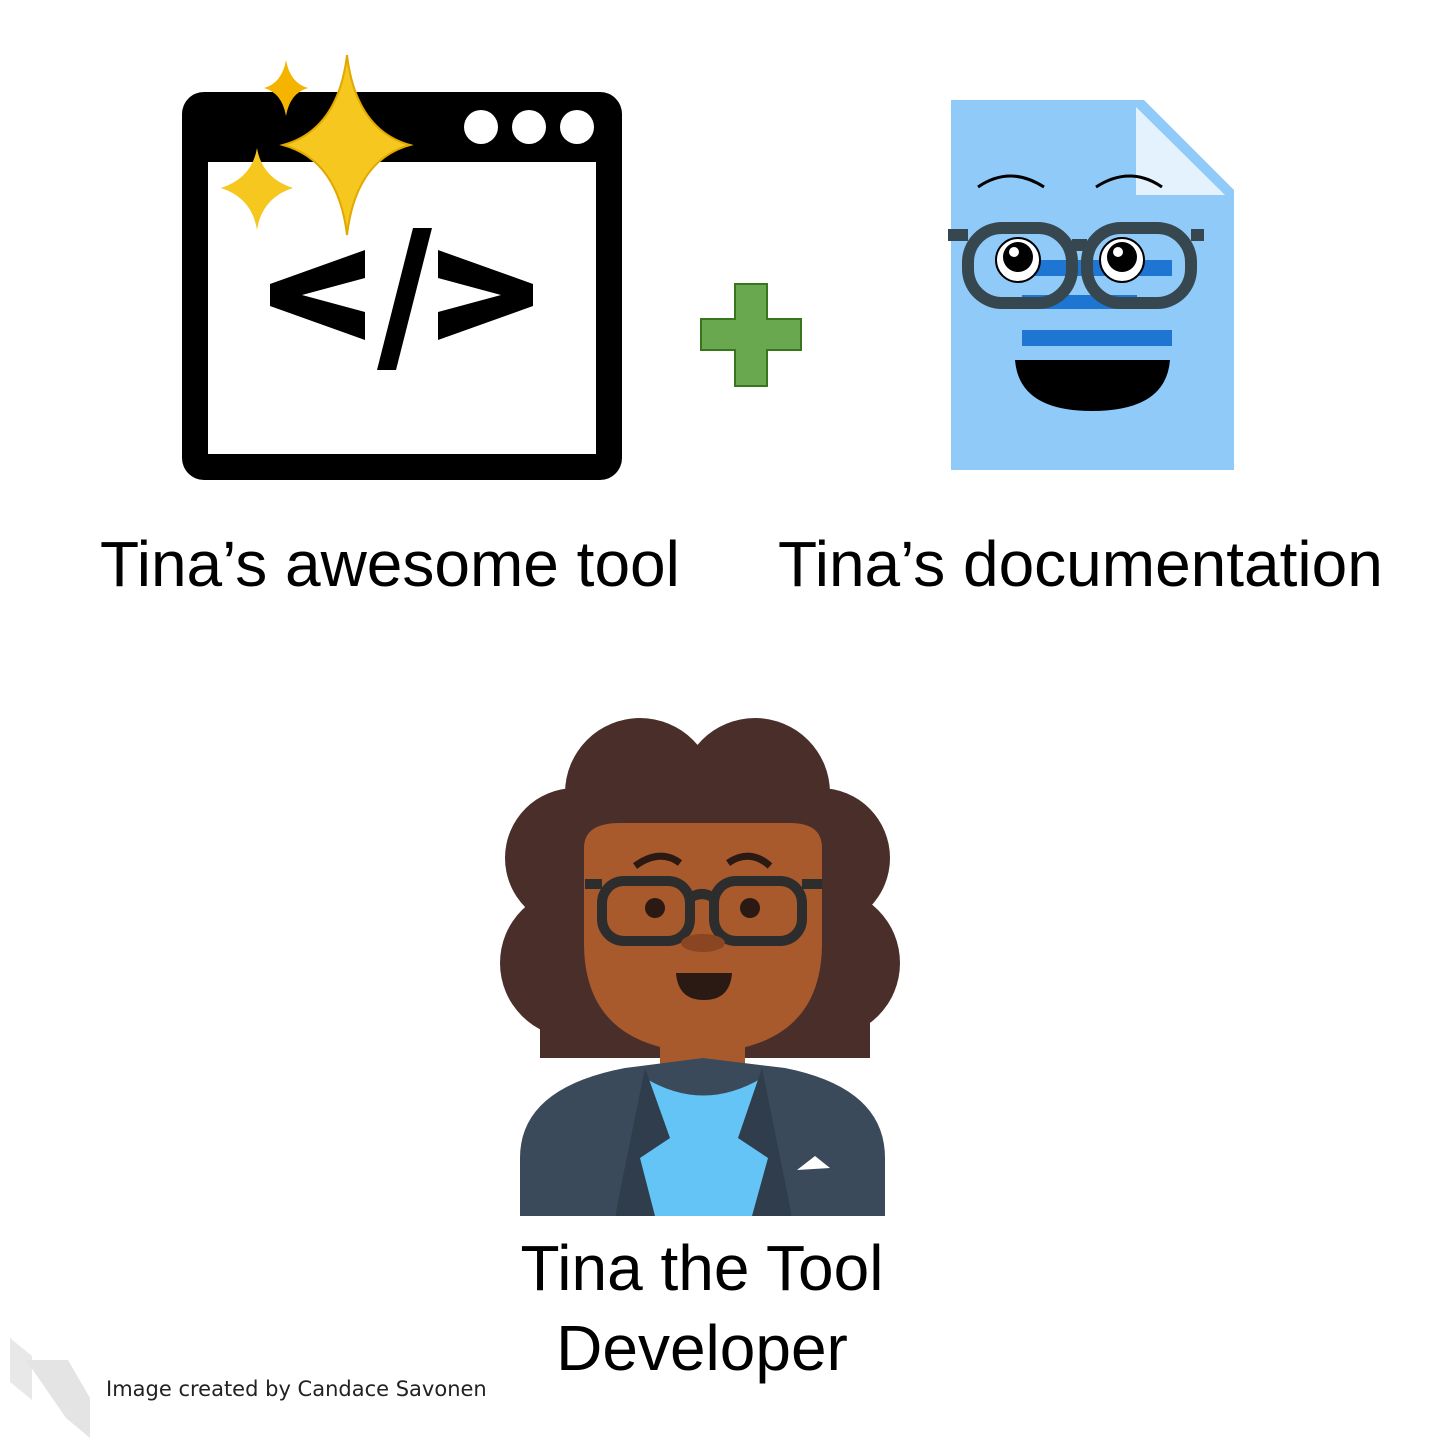 This screenshot has width=1440, height=1440. I want to click on documentation-caption: Tina’s documentation, so click(1080, 564).